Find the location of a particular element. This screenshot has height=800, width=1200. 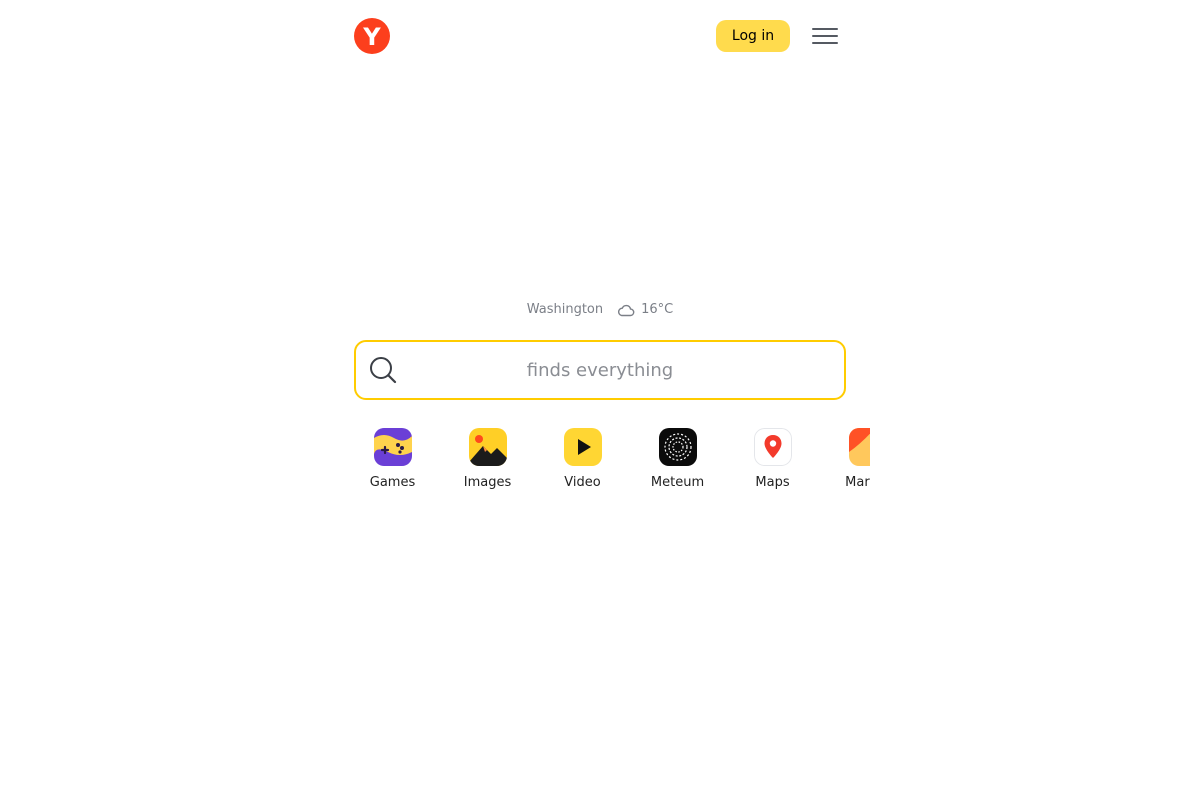

search-input is located at coordinates (600, 370).